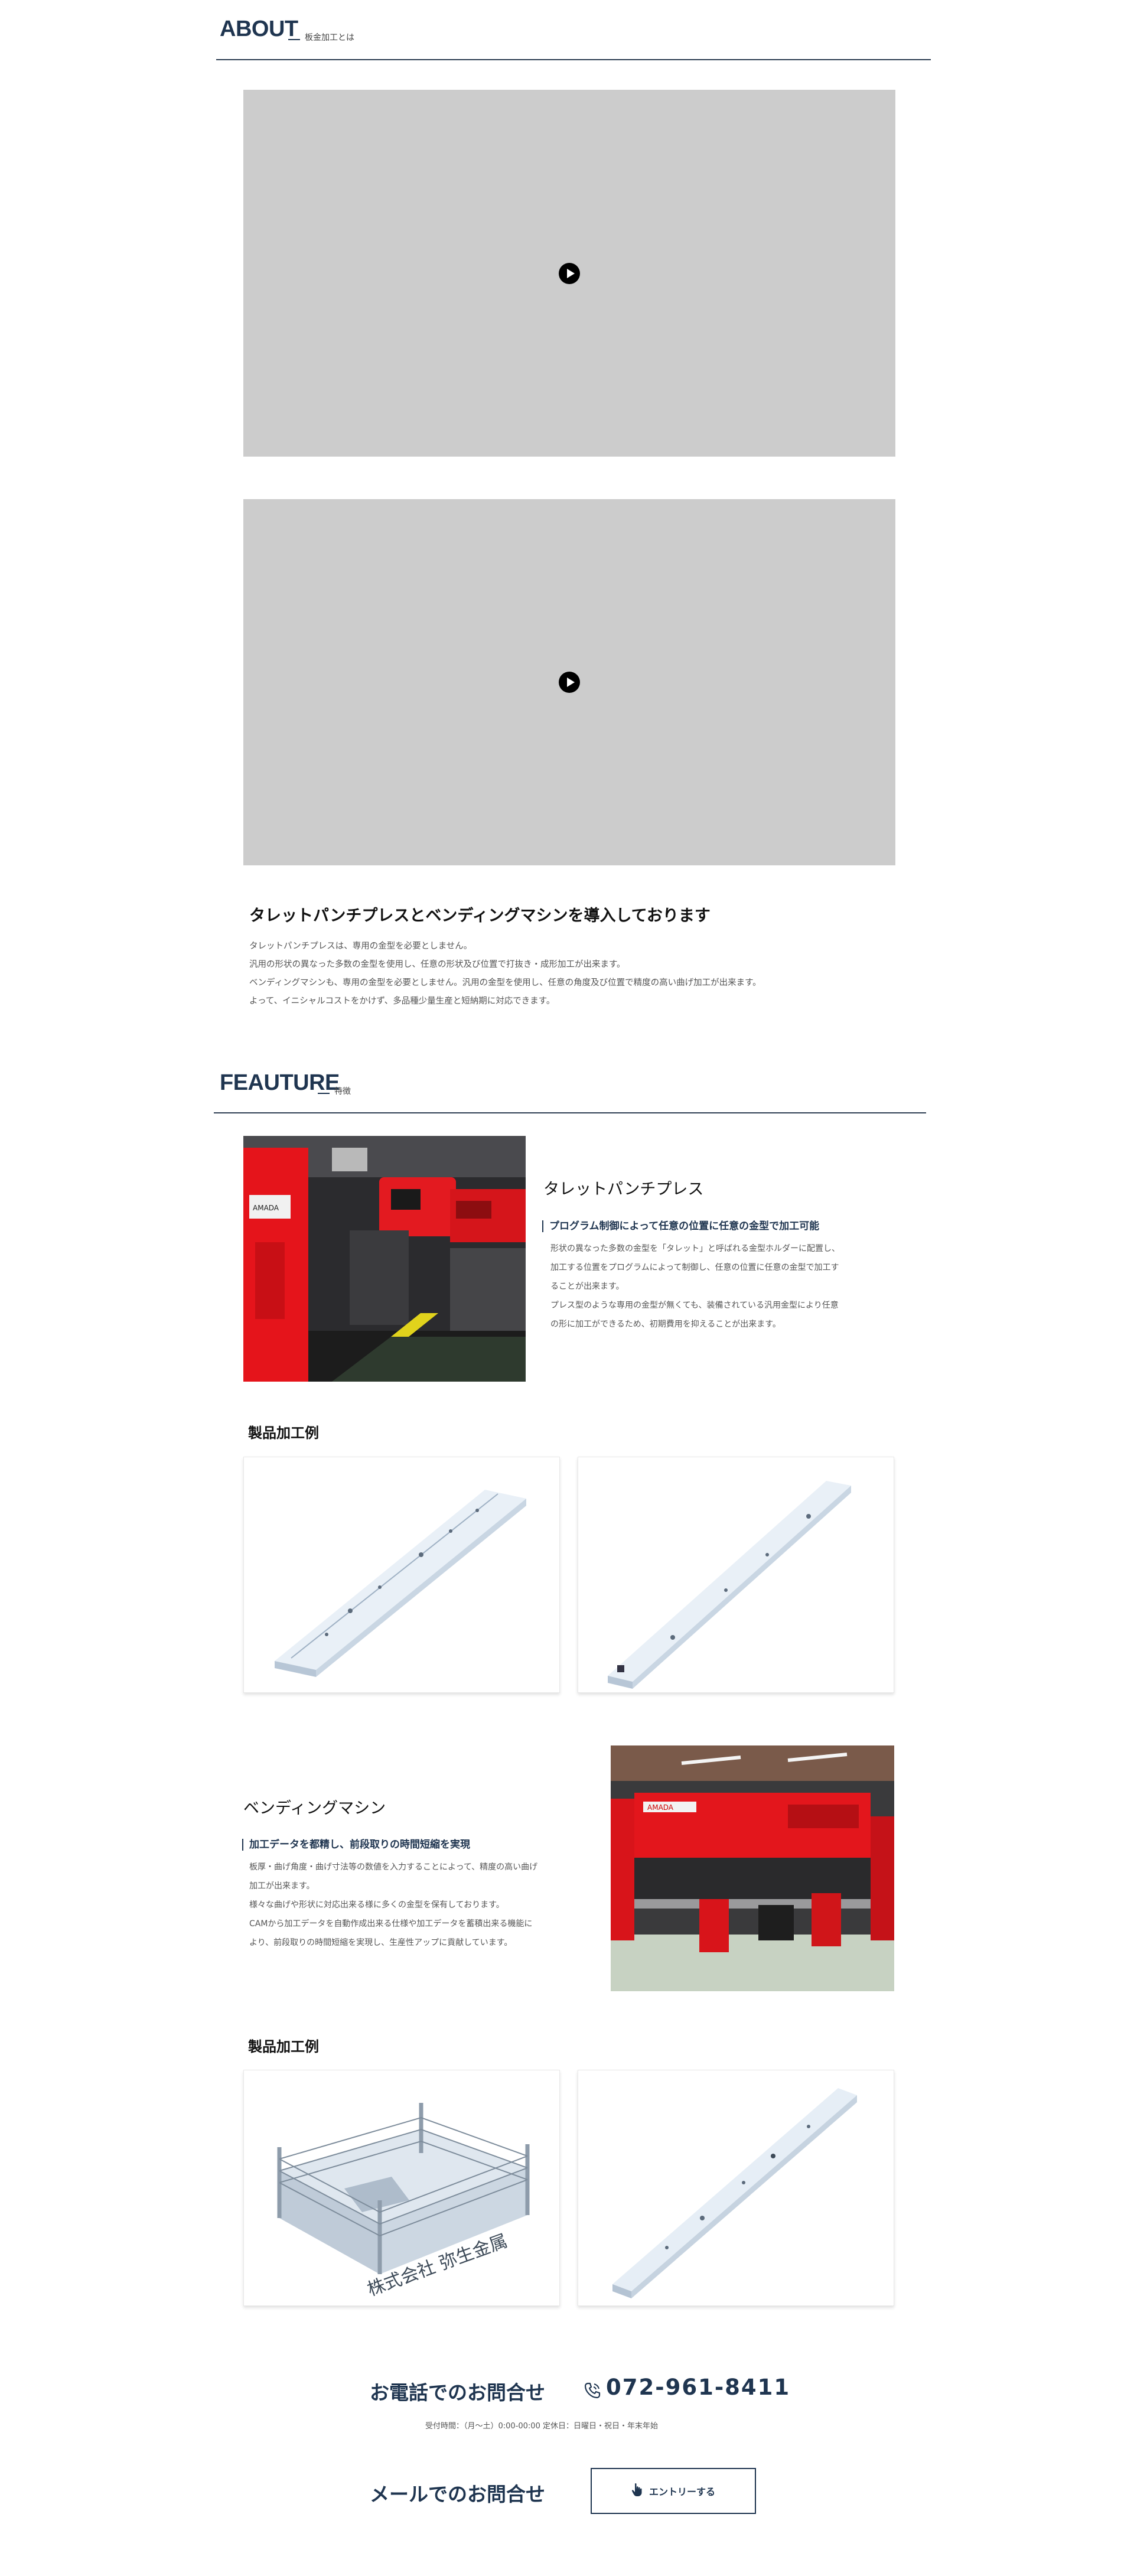  Describe the element at coordinates (480, 916) in the screenshot. I see `about-heading: タレットパンチプレスとベンディングマシンを導入しております` at that location.